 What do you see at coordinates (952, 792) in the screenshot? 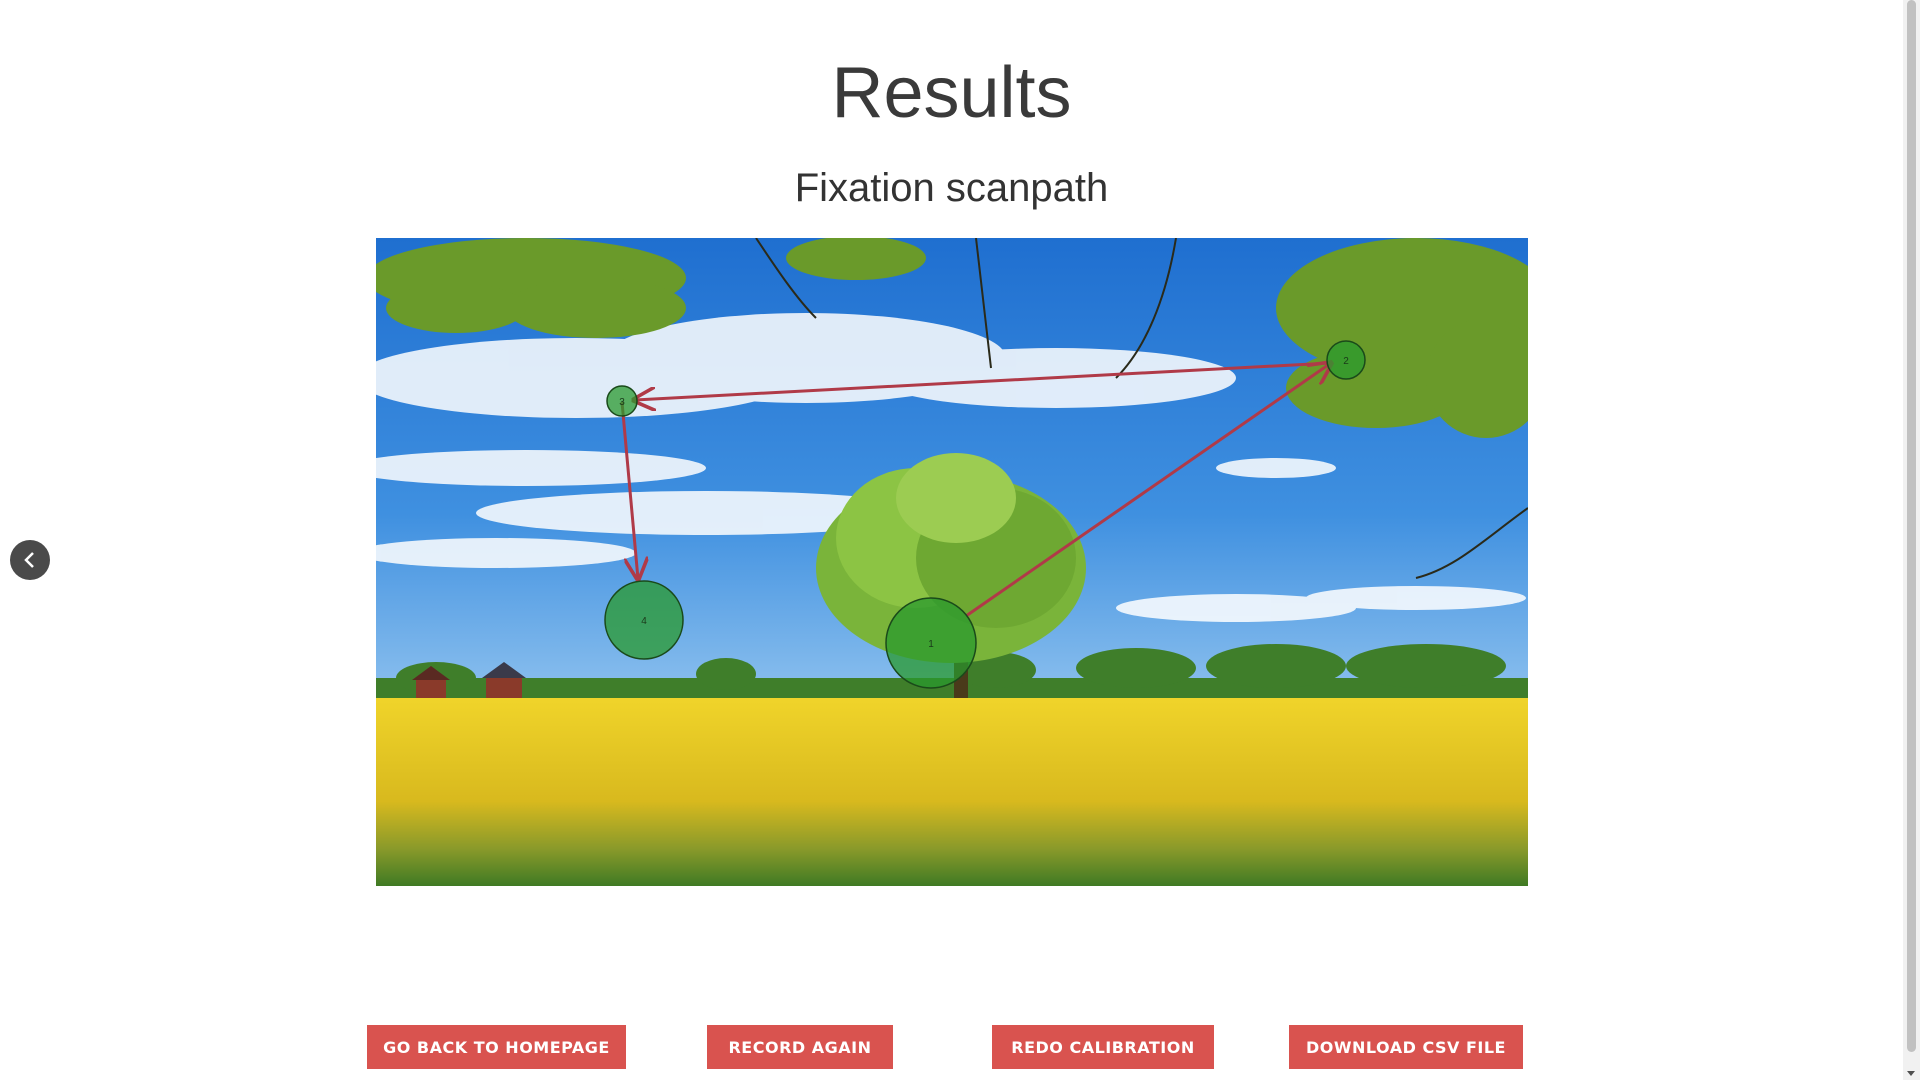
I see `rapeseed-field` at bounding box center [952, 792].